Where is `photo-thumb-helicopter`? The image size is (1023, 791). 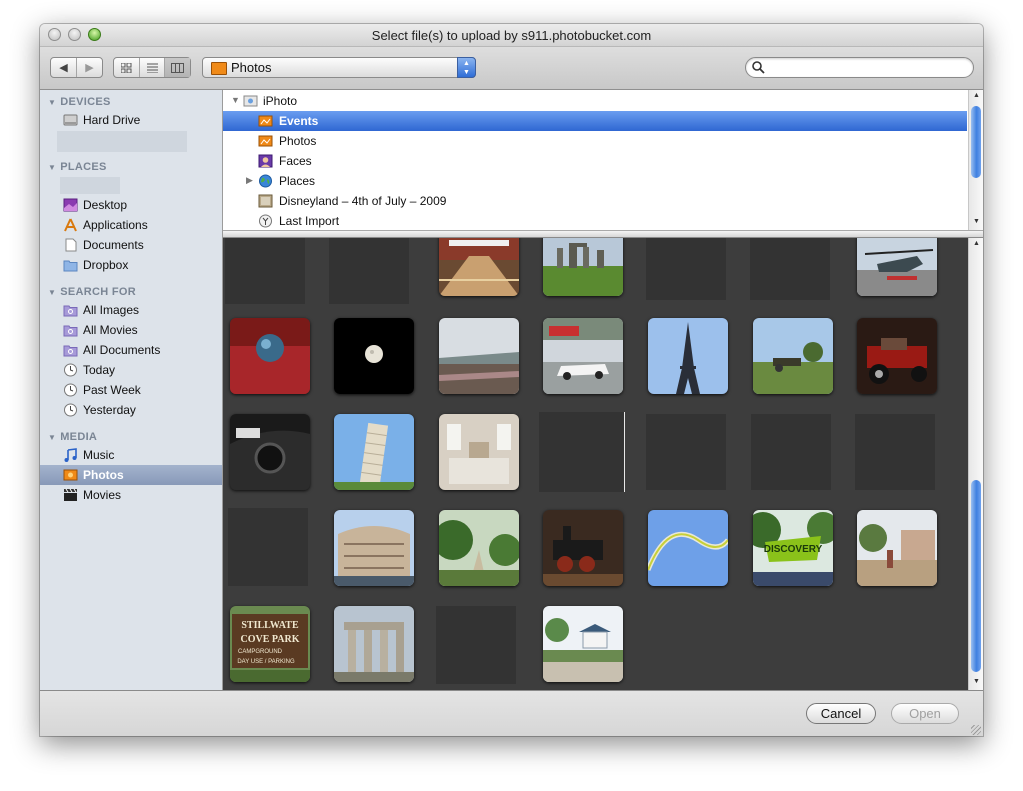 photo-thumb-helicopter is located at coordinates (897, 267).